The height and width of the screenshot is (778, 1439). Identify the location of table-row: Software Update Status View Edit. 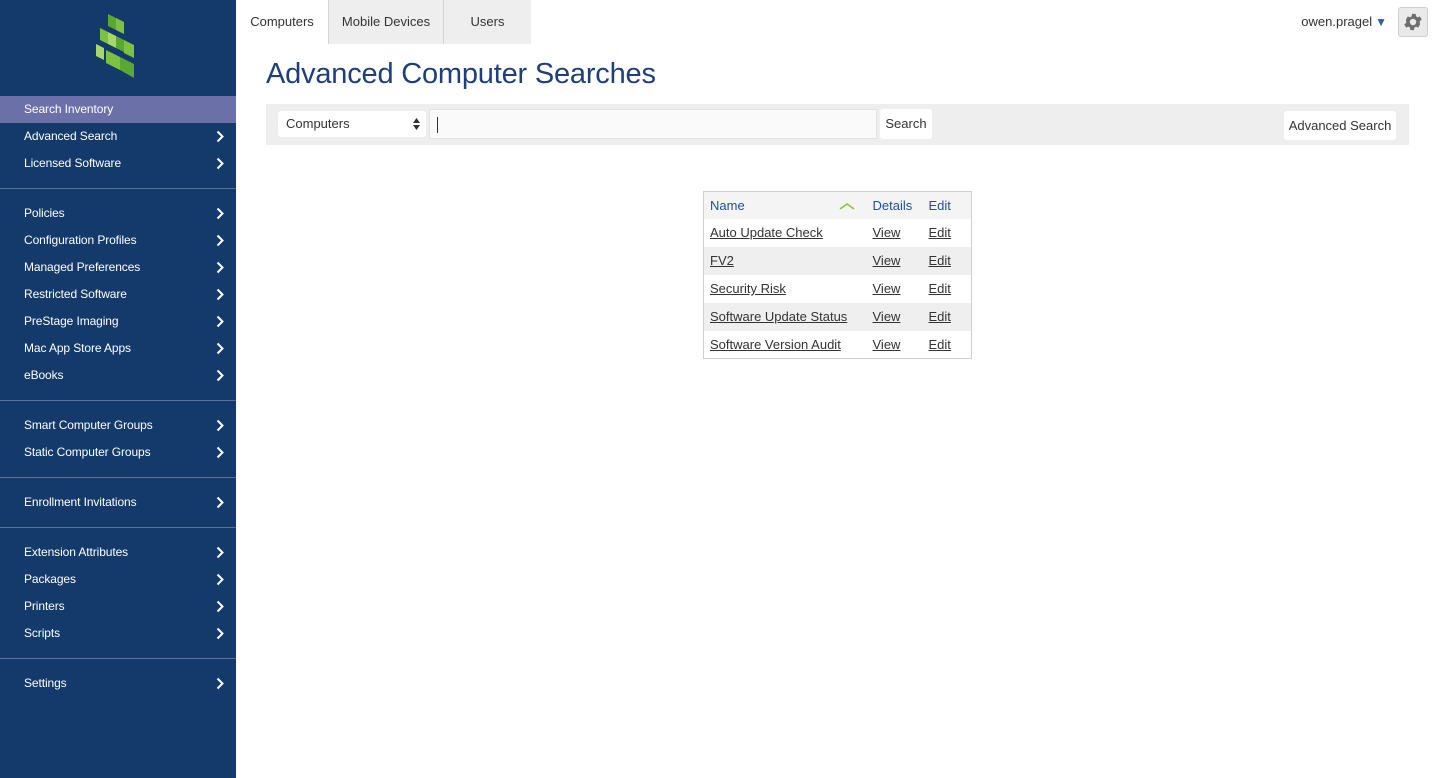
(837, 316).